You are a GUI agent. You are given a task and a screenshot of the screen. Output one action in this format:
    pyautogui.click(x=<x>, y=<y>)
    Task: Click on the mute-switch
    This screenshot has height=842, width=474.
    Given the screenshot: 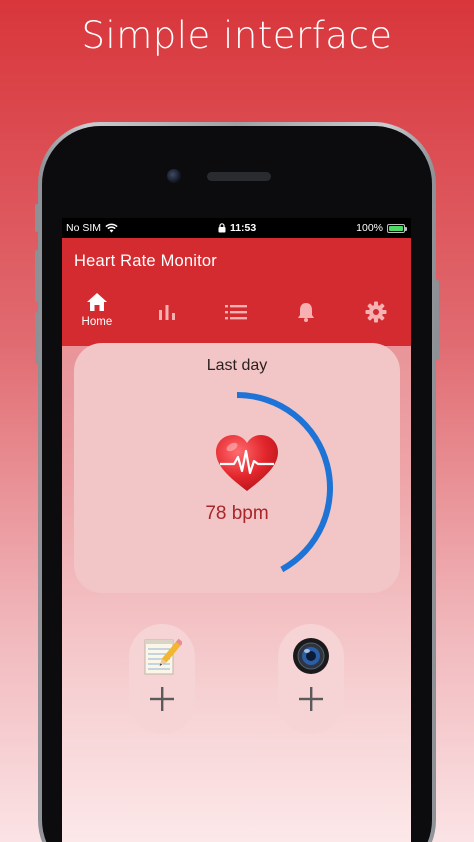 What is the action you would take?
    pyautogui.click(x=37, y=218)
    